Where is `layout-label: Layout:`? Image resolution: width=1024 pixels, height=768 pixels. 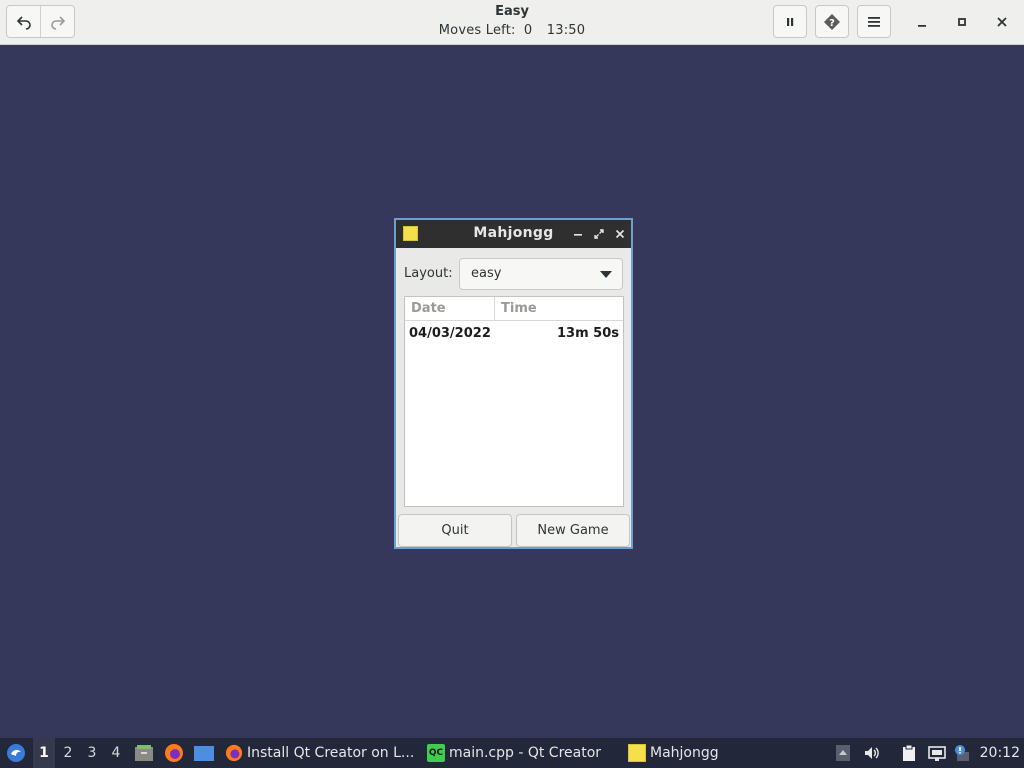
layout-label: Layout: is located at coordinates (428, 273).